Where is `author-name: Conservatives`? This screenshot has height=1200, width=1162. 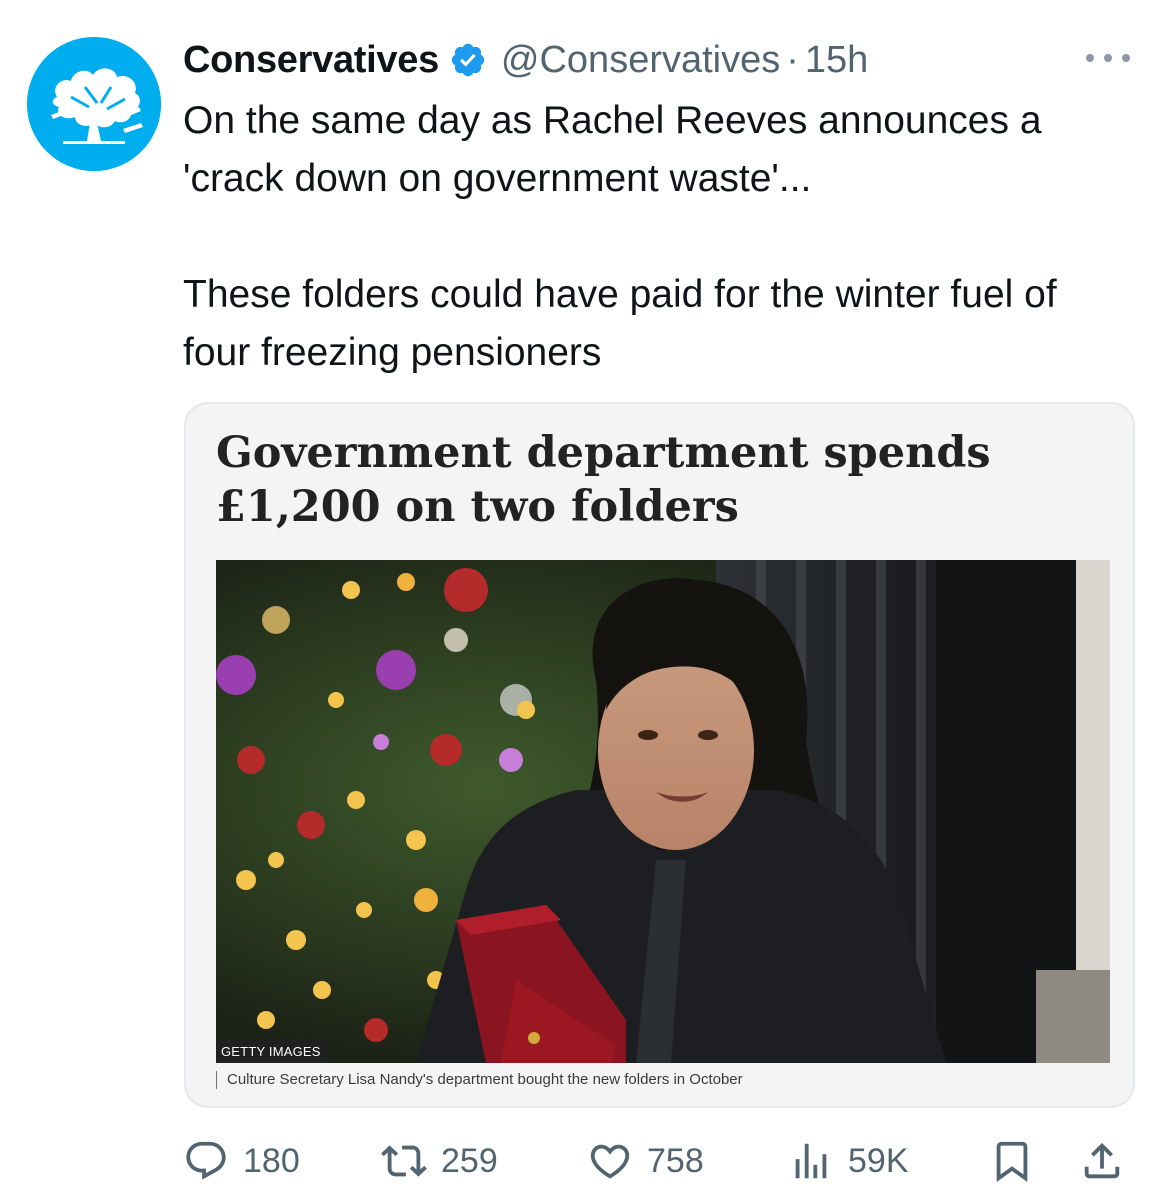 author-name: Conservatives is located at coordinates (311, 60).